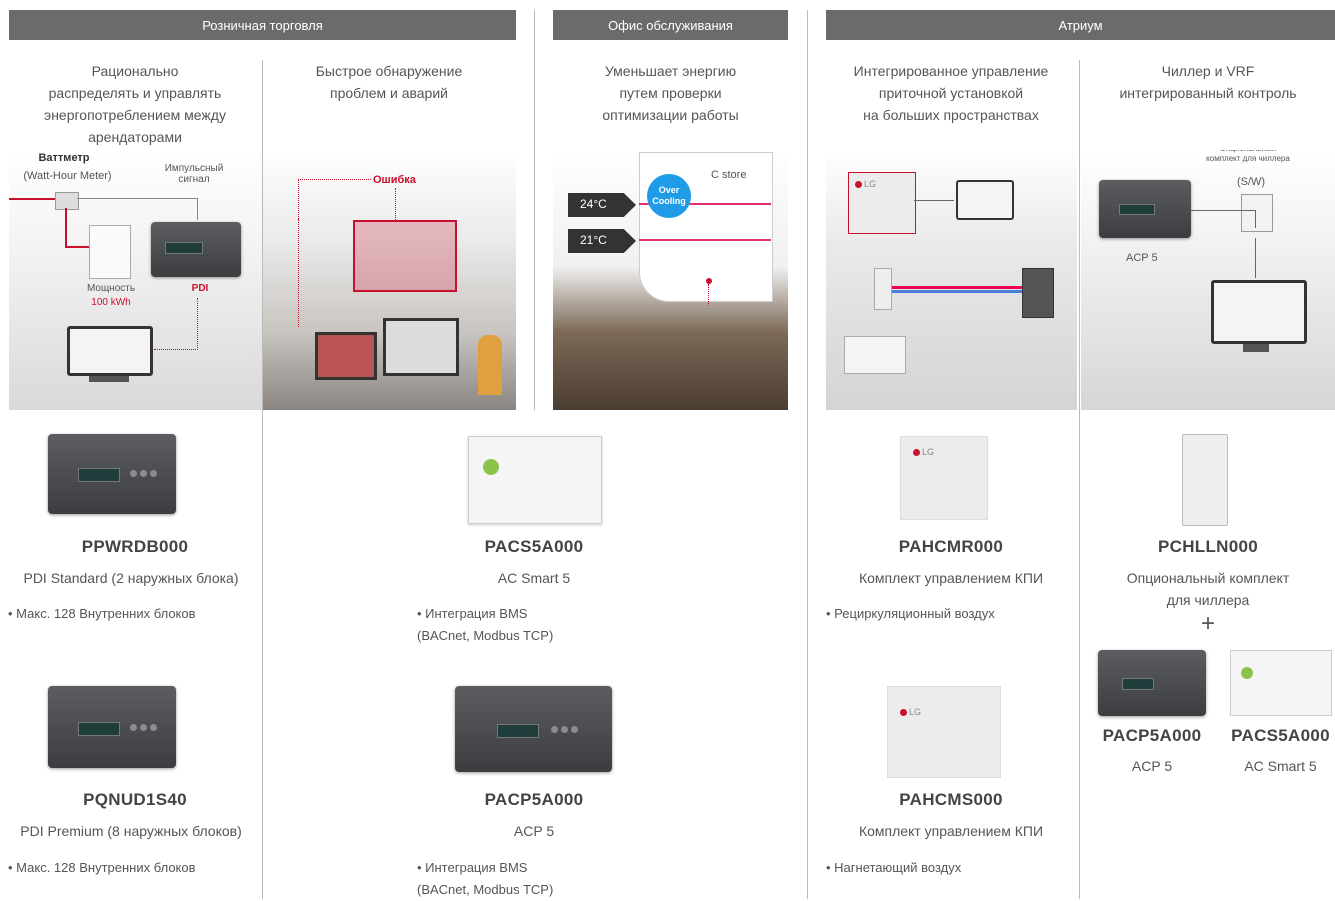  I want to click on col2-description: Быстрое обнаружение проблем и аварий, so click(389, 82).